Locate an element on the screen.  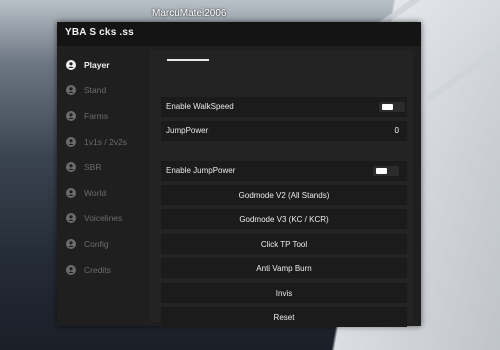
jumppower-toggle is located at coordinates (386, 171).